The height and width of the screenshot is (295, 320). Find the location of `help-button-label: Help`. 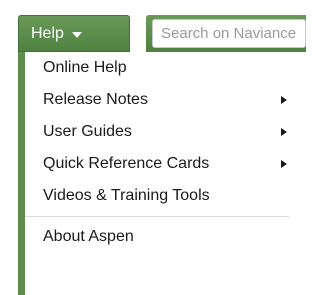

help-button-label: Help is located at coordinates (47, 33).